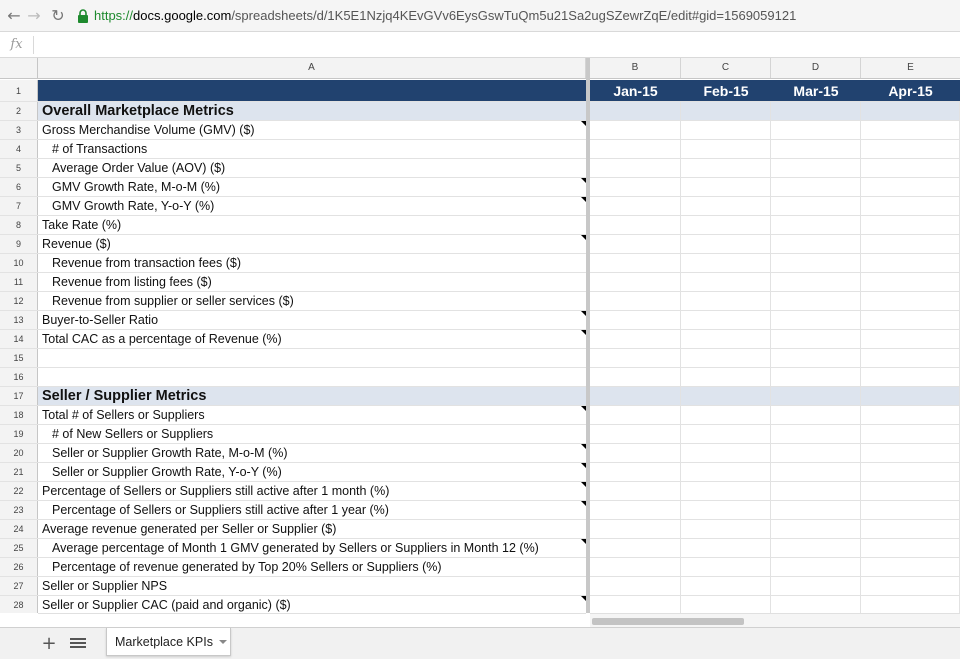 Image resolution: width=960 pixels, height=659 pixels. Describe the element at coordinates (312, 263) in the screenshot. I see `cell-a: Revenue from transaction fees ($)` at that location.